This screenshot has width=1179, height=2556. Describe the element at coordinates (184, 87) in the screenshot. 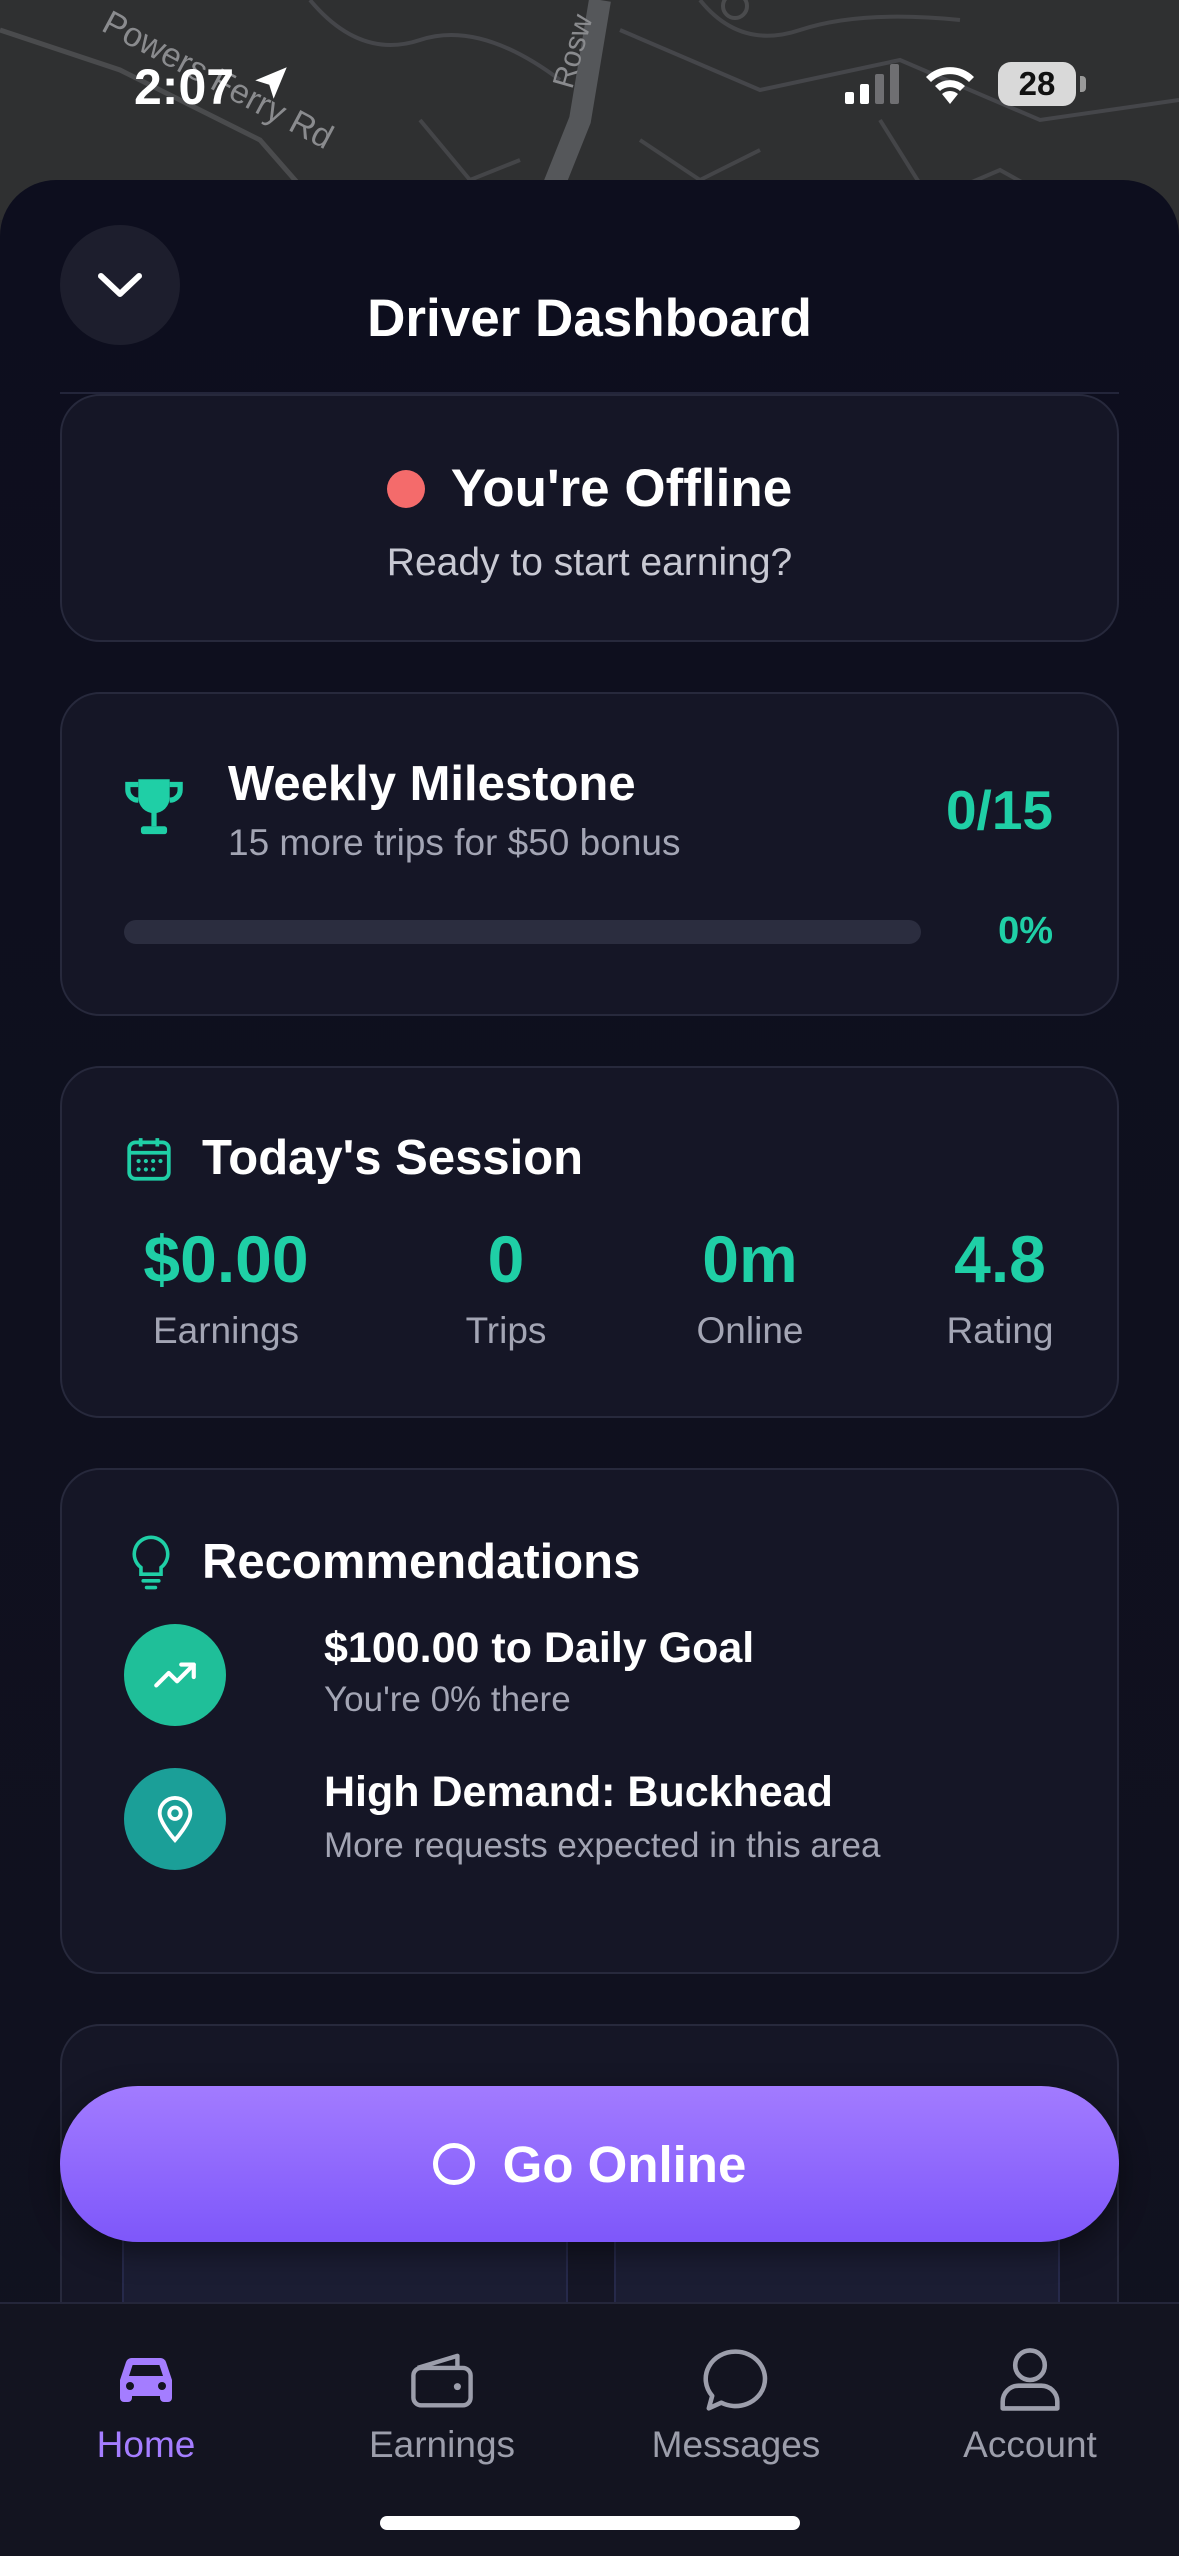

I see `status-time: 2:07` at that location.